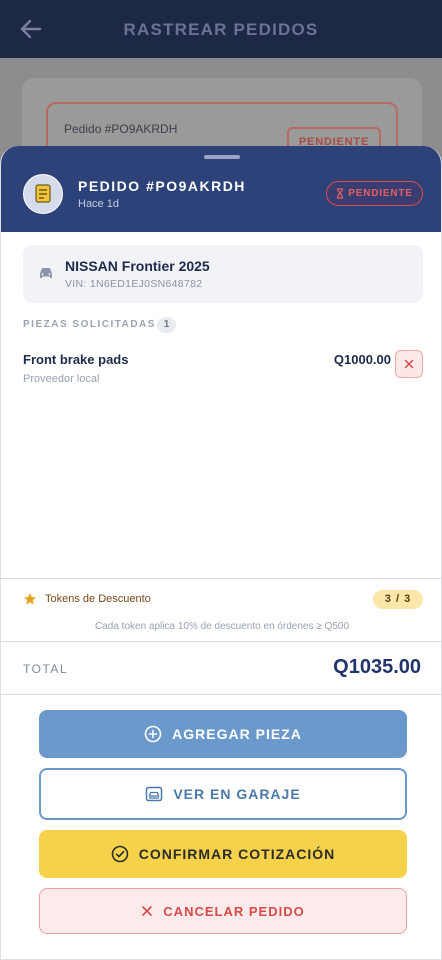  Describe the element at coordinates (377, 667) in the screenshot. I see `total-value: Q1035.00` at that location.